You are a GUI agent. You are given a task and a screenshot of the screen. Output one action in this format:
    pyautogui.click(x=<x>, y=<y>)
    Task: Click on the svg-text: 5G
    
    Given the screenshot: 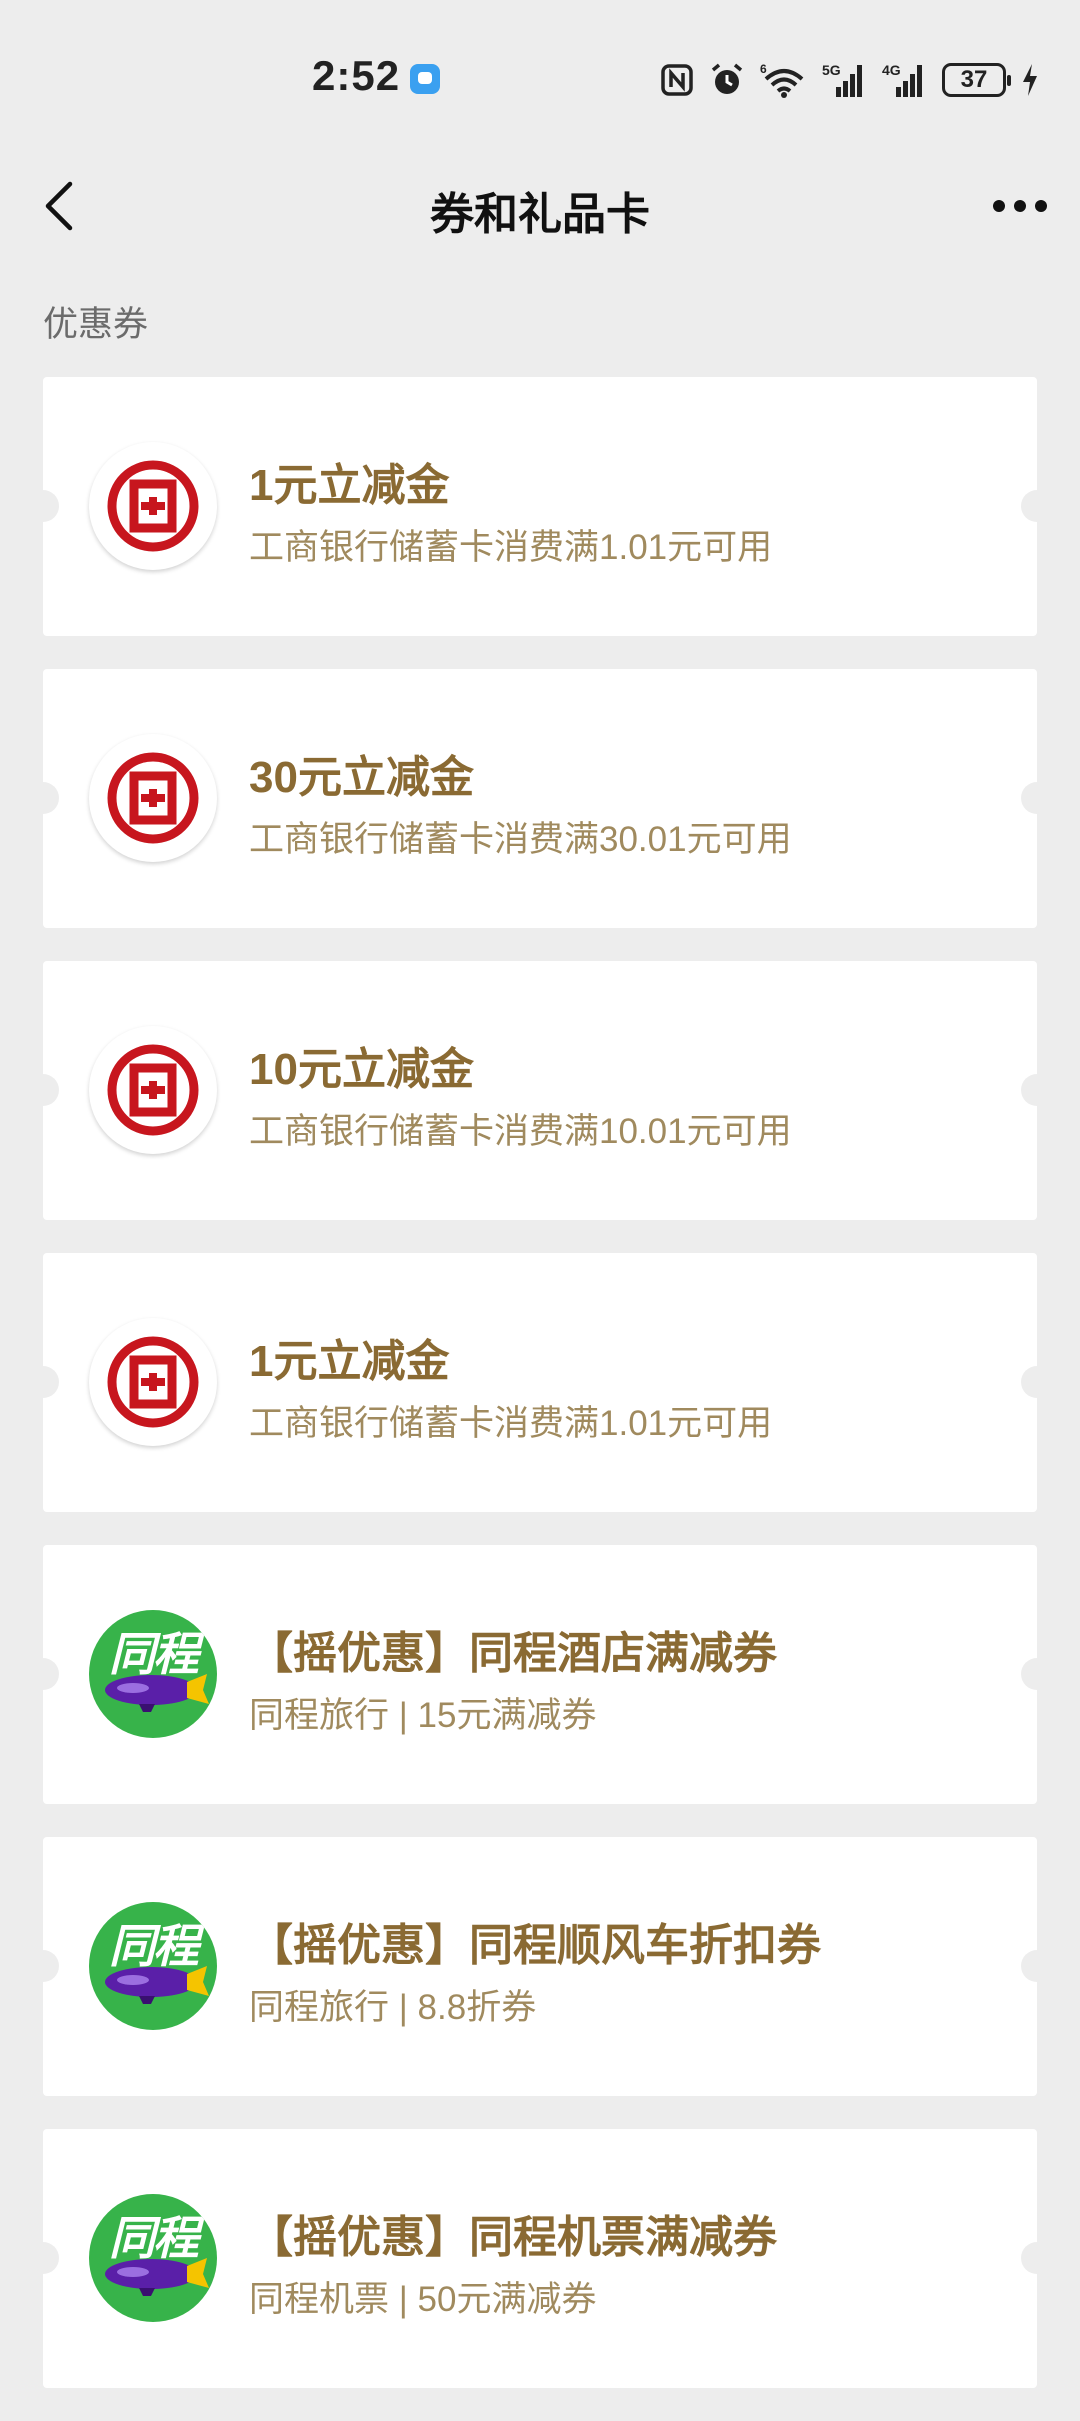 What is the action you would take?
    pyautogui.click(x=831, y=70)
    